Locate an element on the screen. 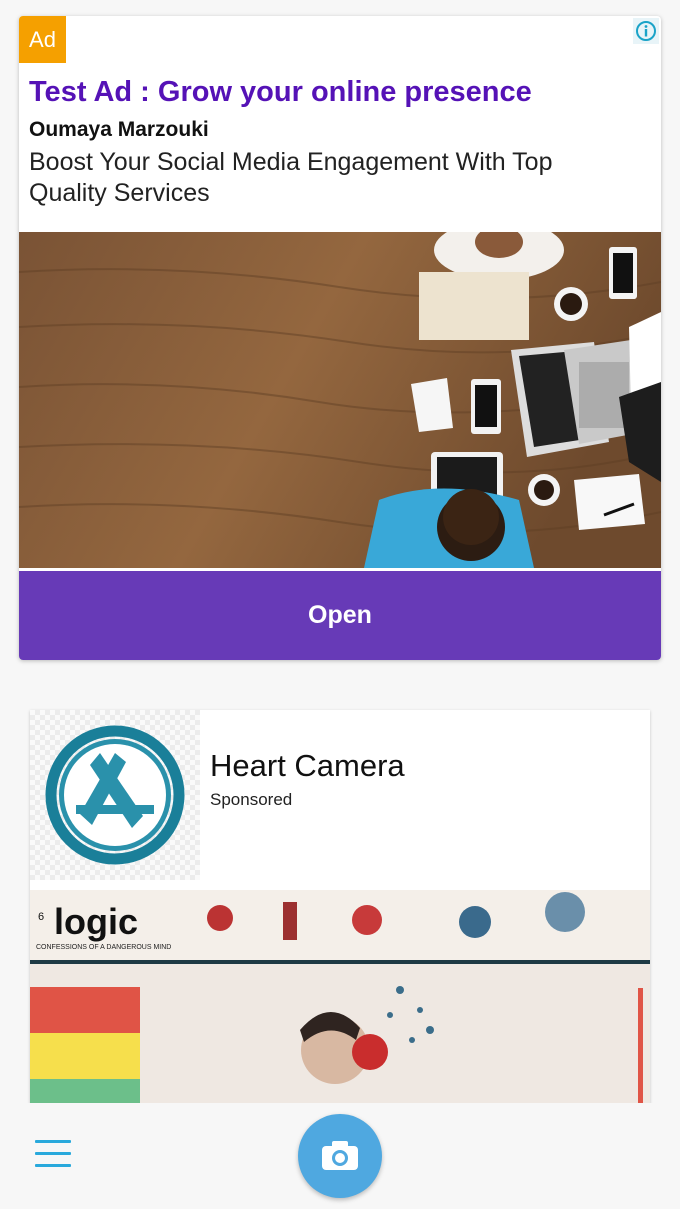 The image size is (680, 1209). hamburger-icon is located at coordinates (53, 1155).